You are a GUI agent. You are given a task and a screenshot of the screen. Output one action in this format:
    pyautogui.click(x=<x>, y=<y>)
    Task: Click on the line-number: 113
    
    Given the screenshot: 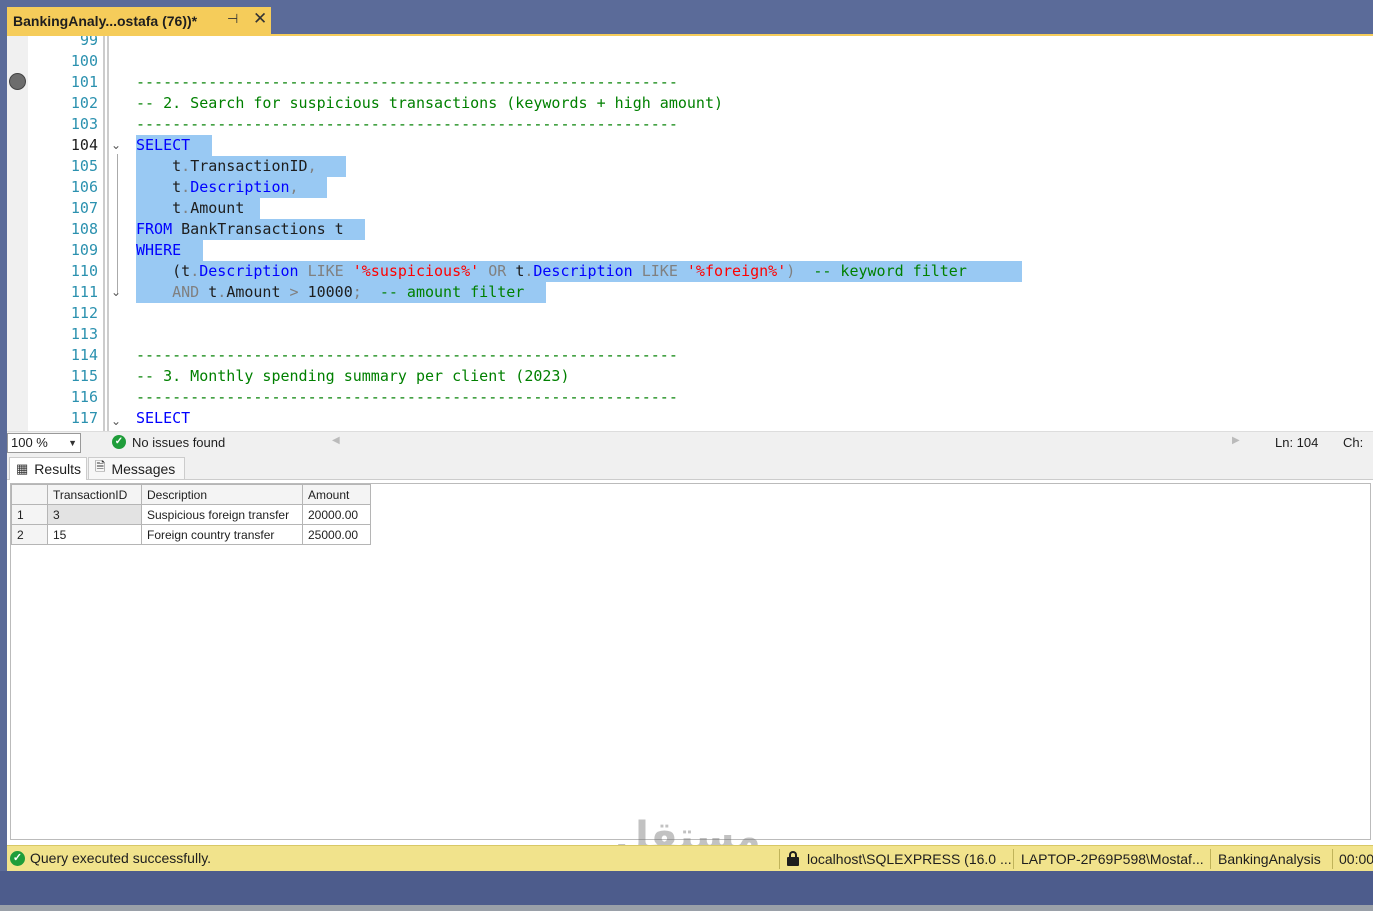 What is the action you would take?
    pyautogui.click(x=84, y=334)
    